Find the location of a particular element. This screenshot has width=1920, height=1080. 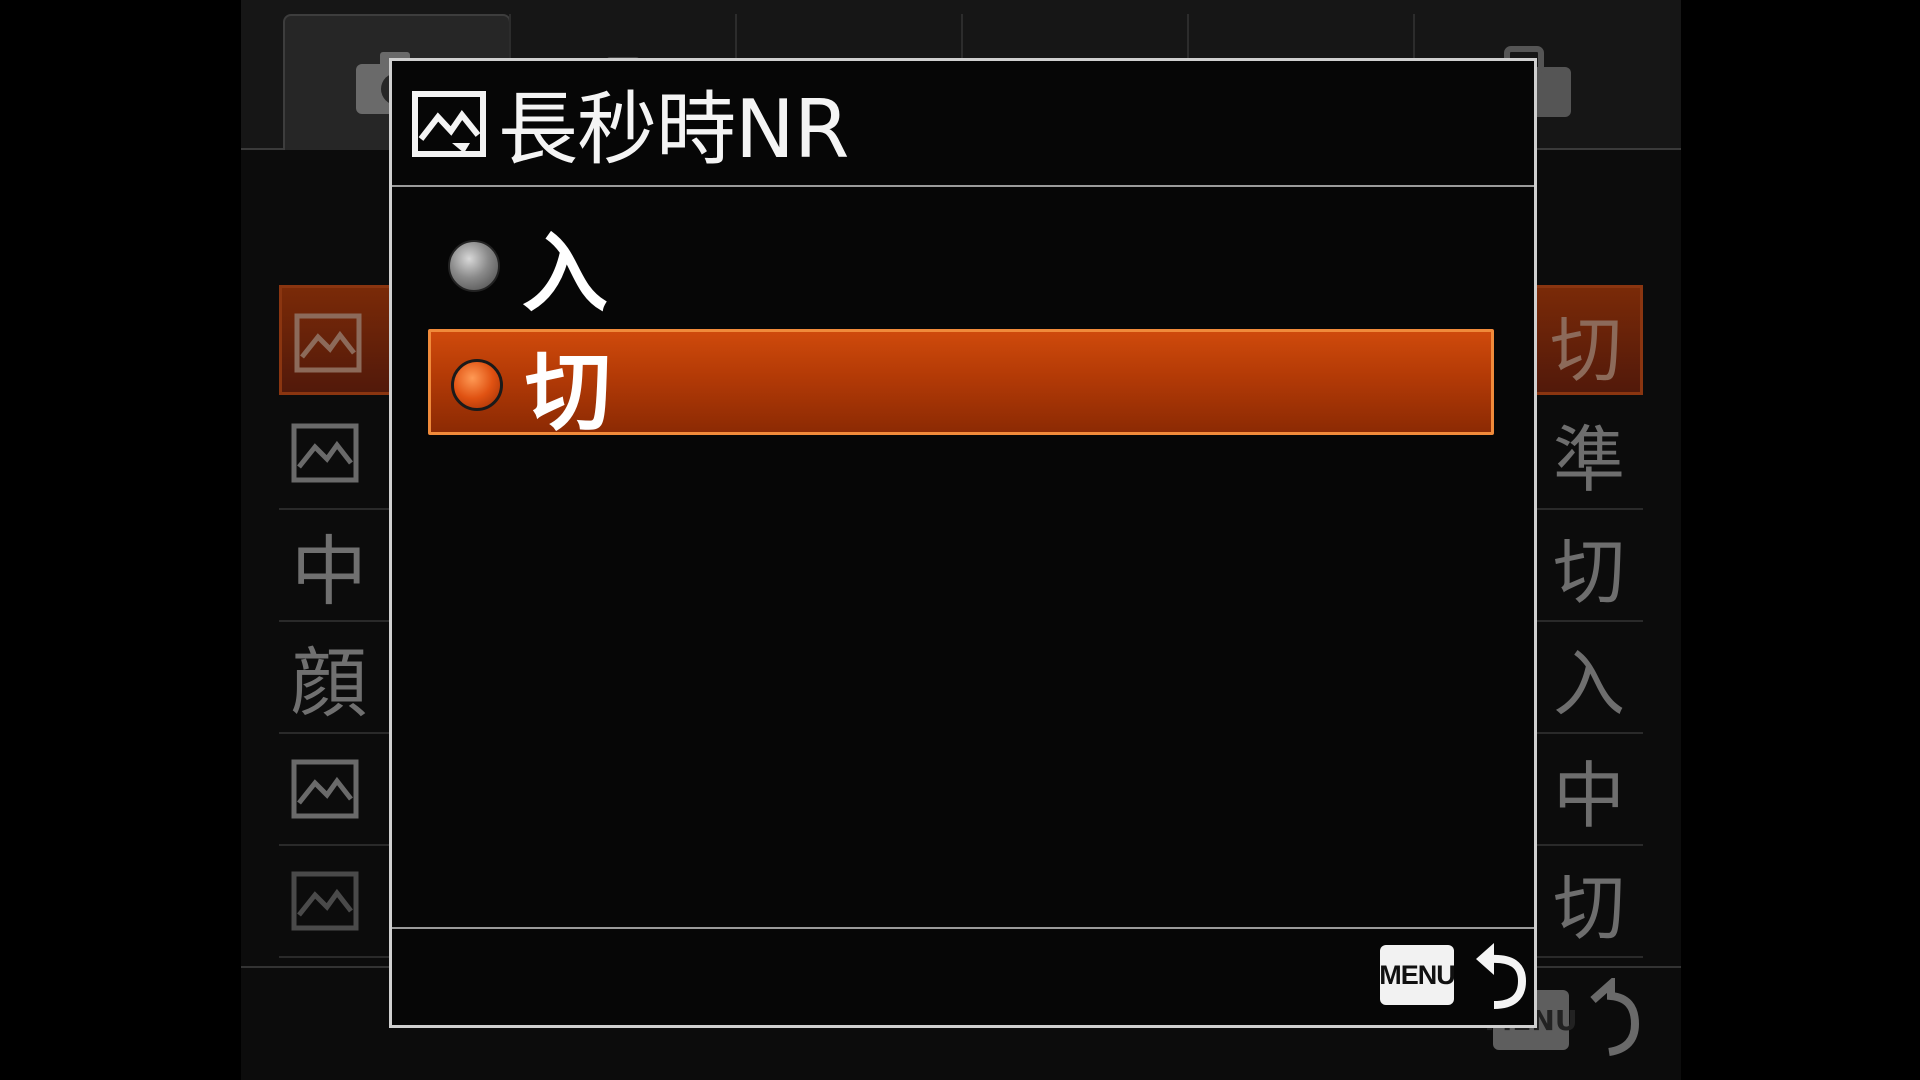

option-on: 入 is located at coordinates (961, 268).